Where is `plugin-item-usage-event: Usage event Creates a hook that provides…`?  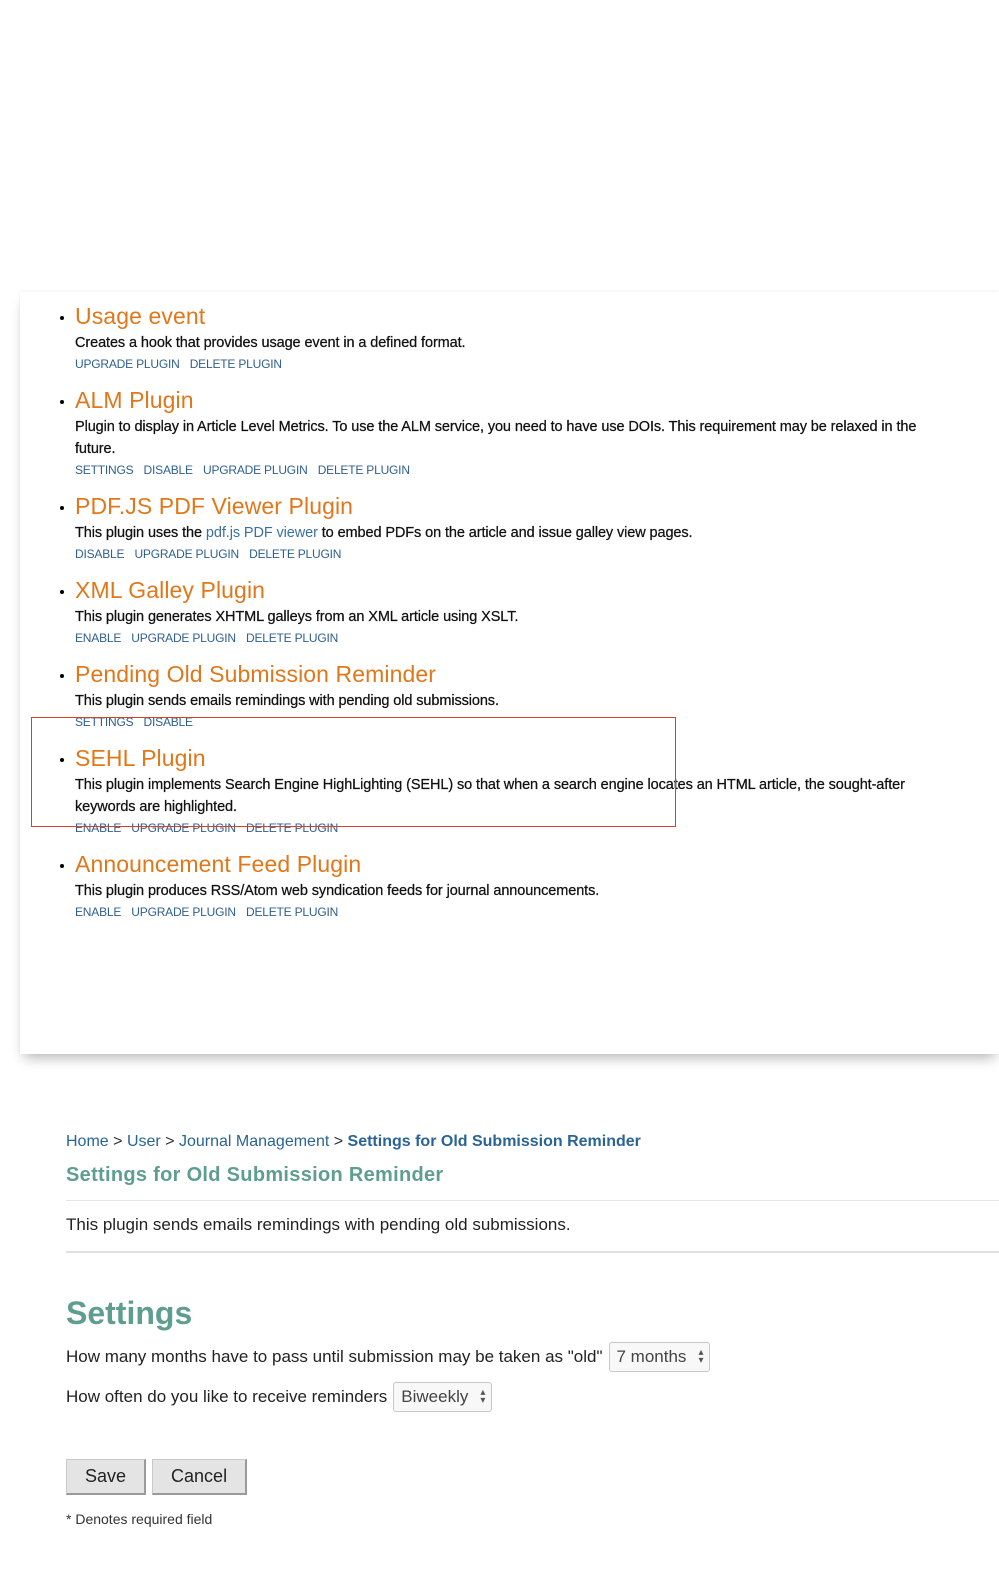 plugin-item-usage-event: Usage event Creates a hook that provides… is located at coordinates (510, 337).